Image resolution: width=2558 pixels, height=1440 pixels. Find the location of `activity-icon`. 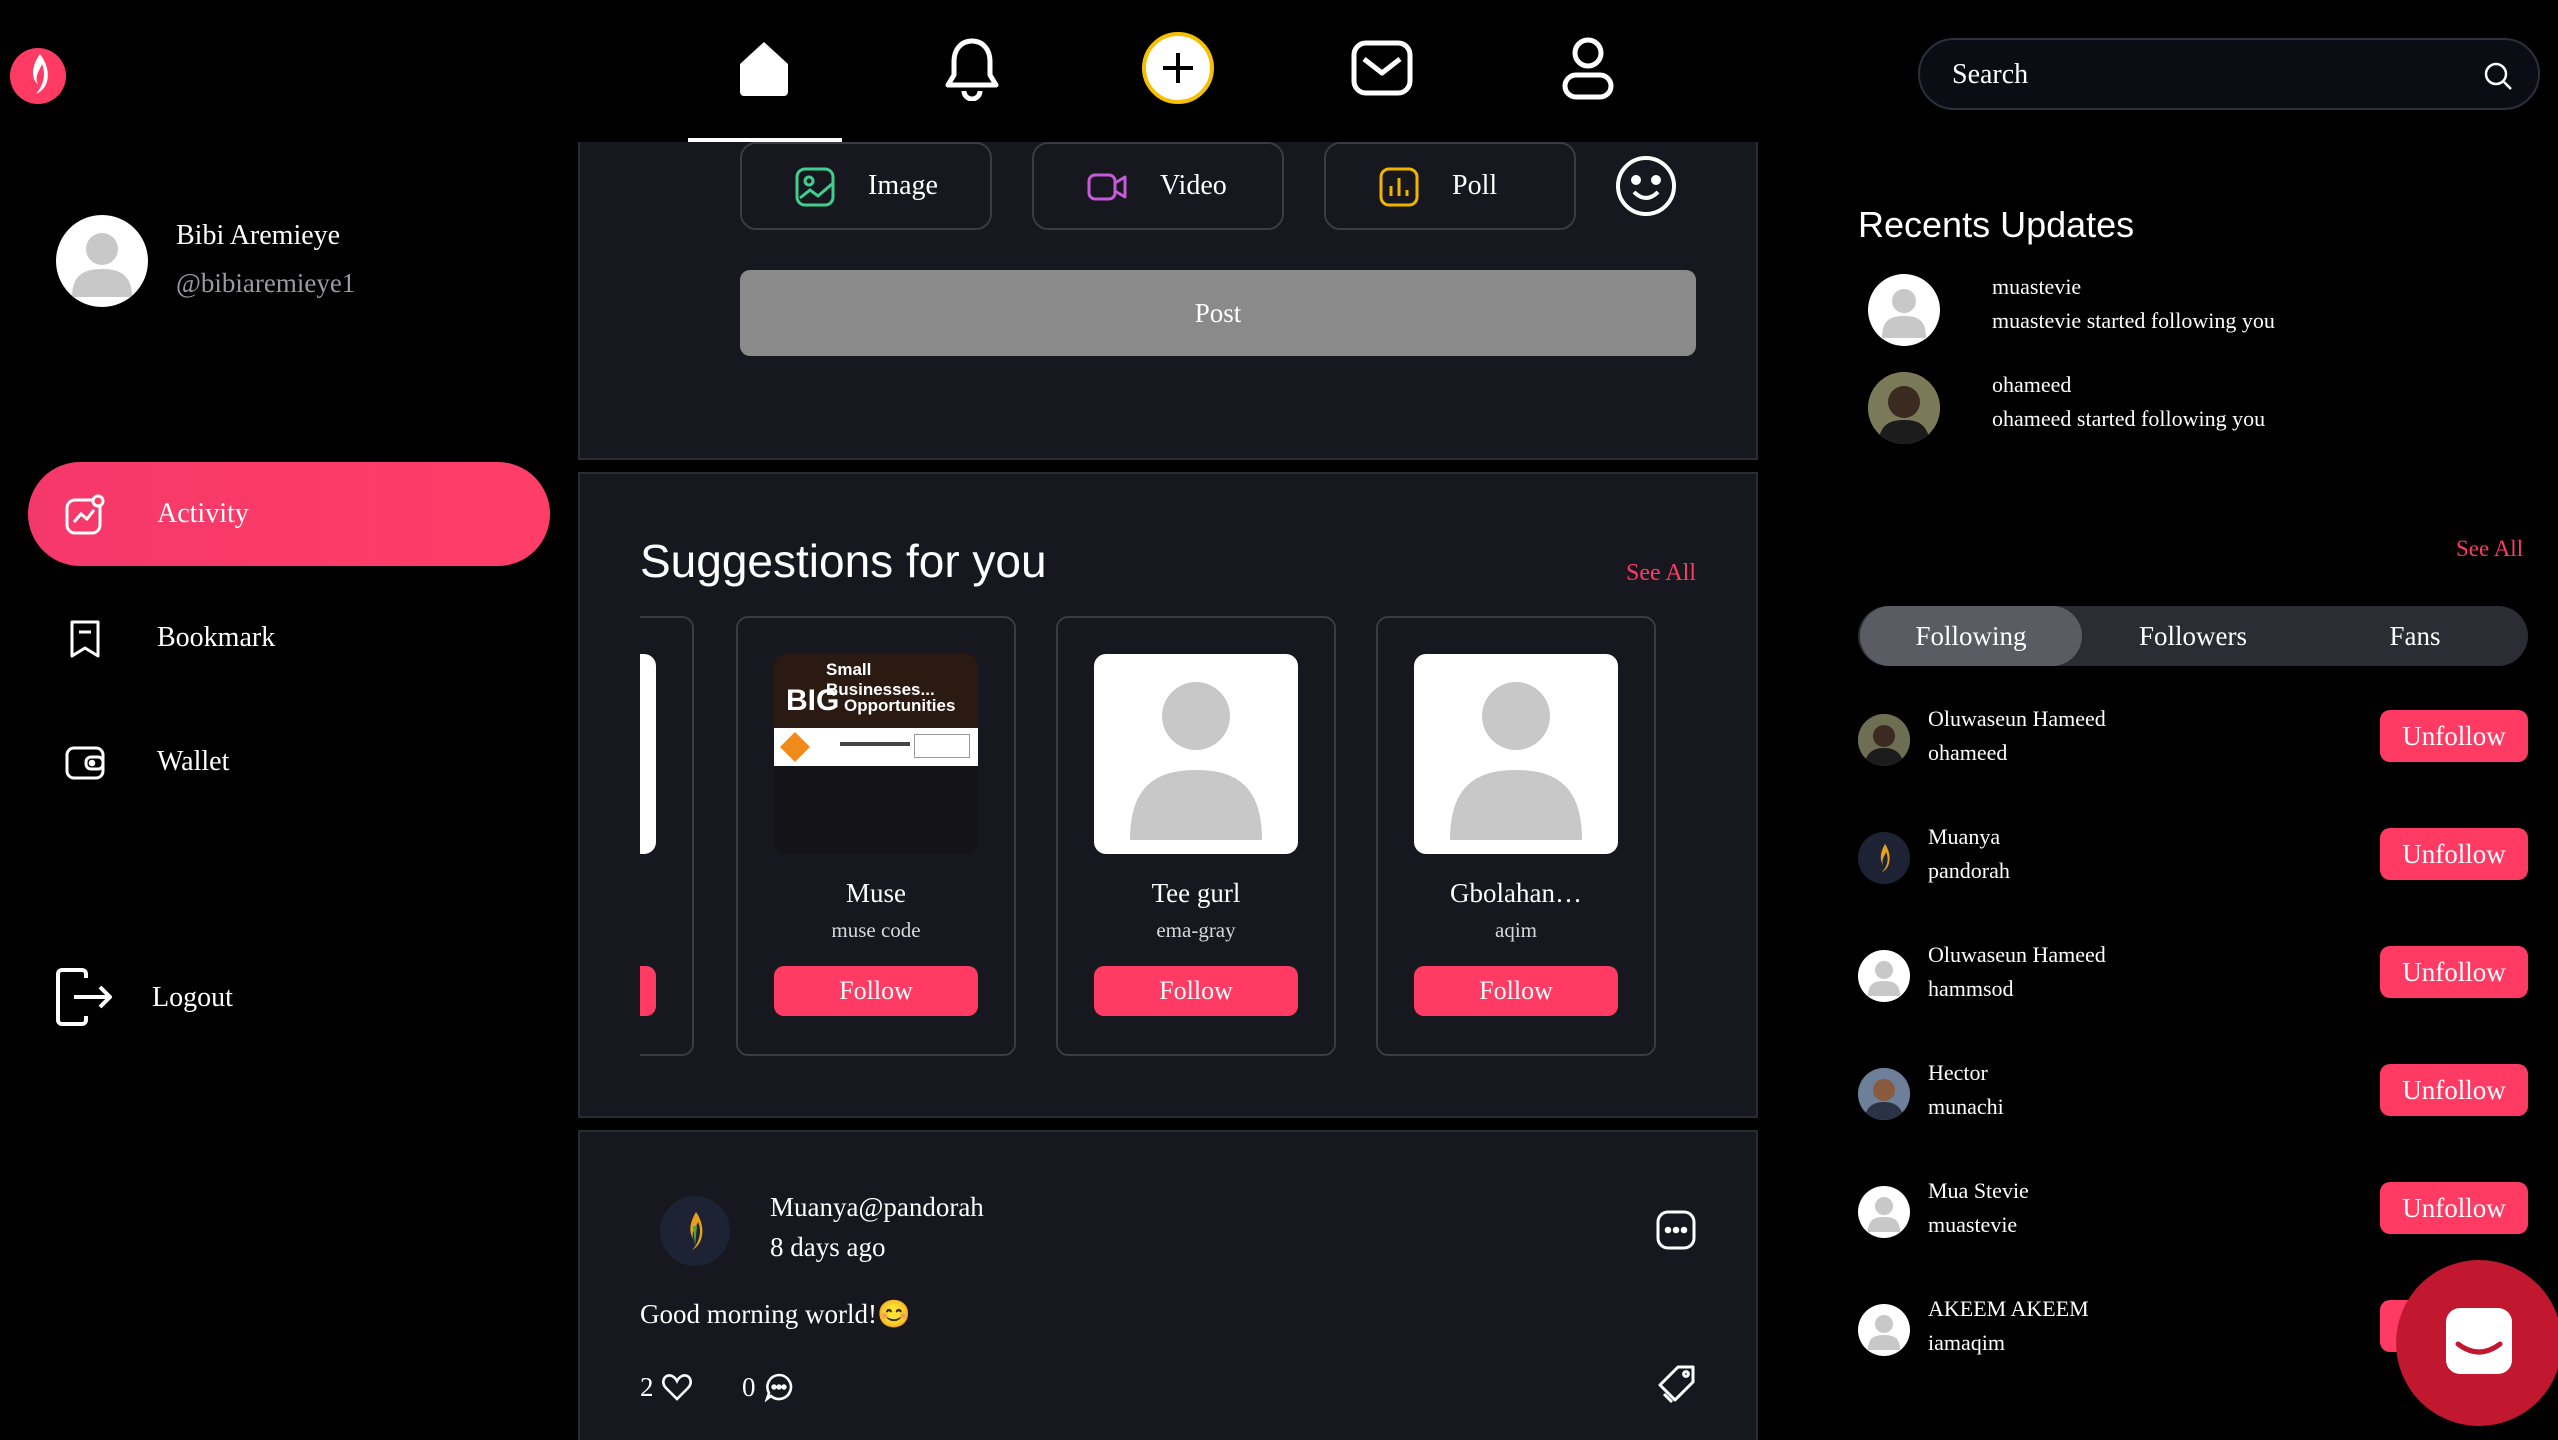

activity-icon is located at coordinates (85, 514).